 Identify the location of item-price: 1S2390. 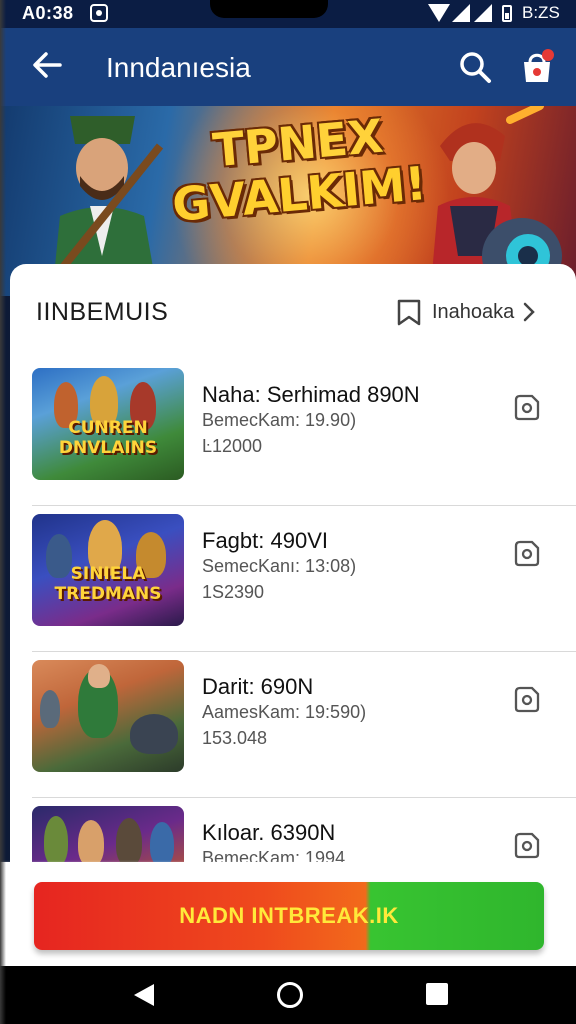
(233, 592).